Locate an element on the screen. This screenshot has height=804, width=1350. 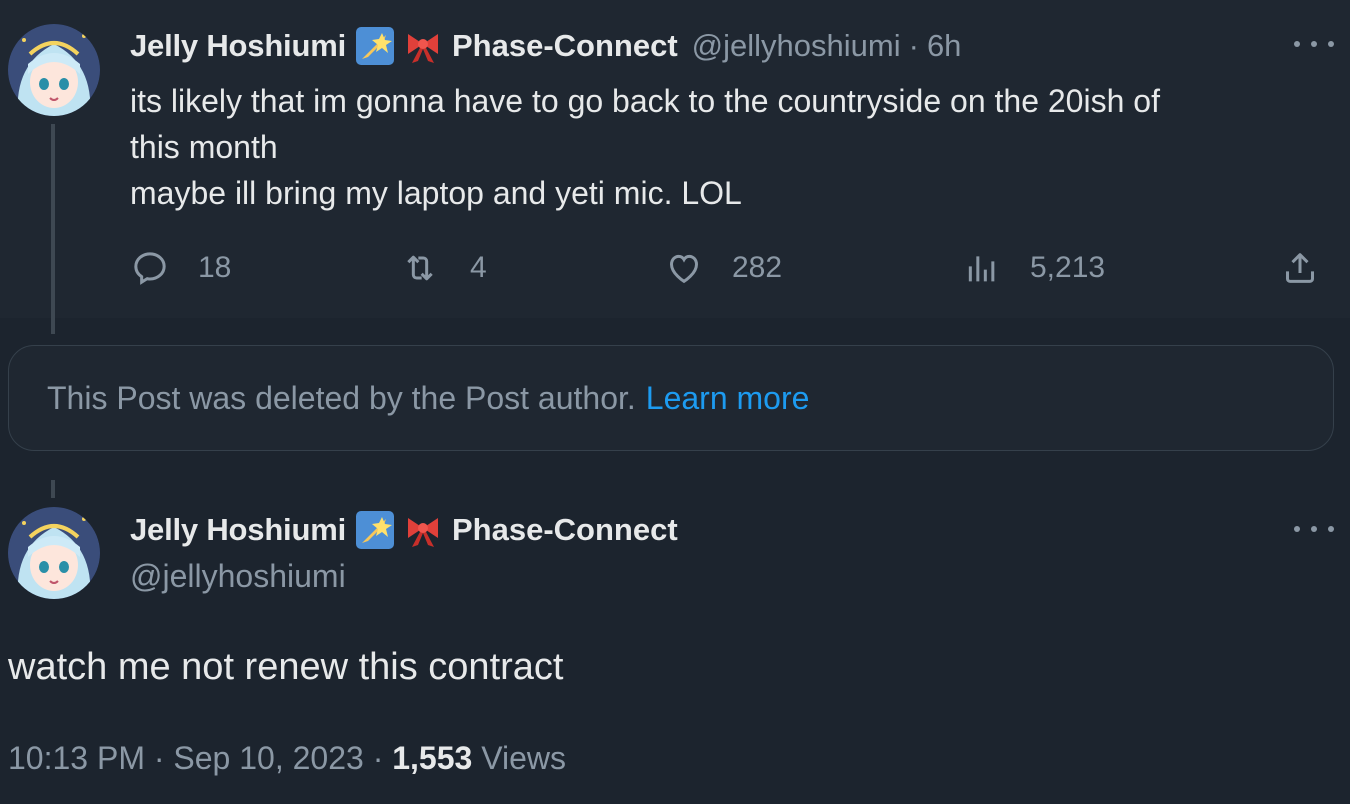
learn-more-link: Learn more is located at coordinates (728, 398).